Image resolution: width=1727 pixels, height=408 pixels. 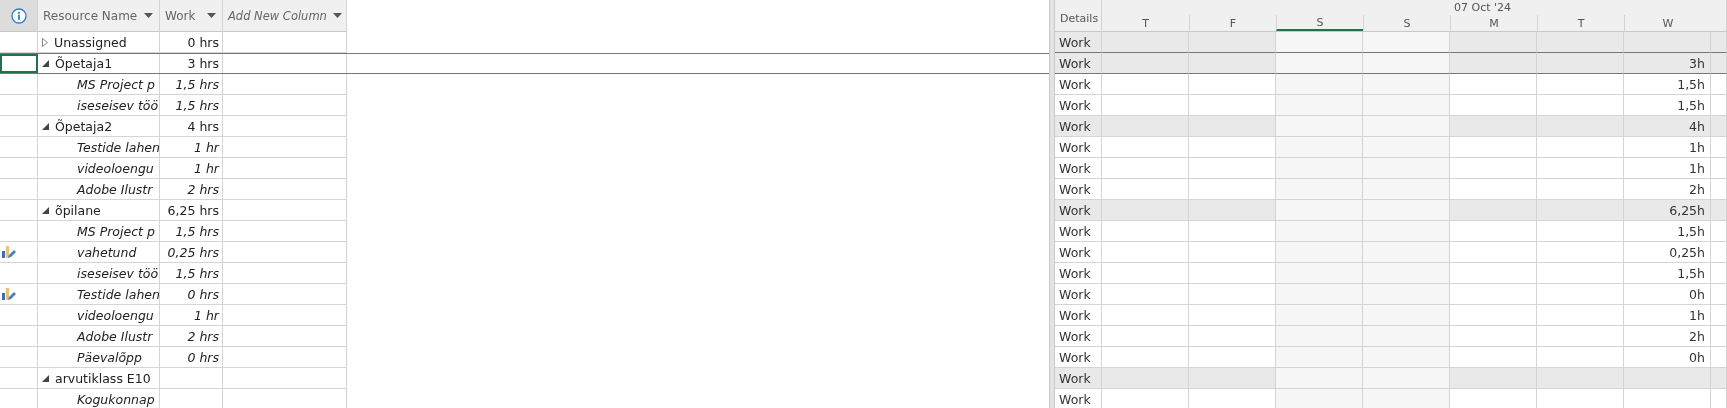 What do you see at coordinates (107, 252) in the screenshot?
I see `table-cell: vahetund` at bounding box center [107, 252].